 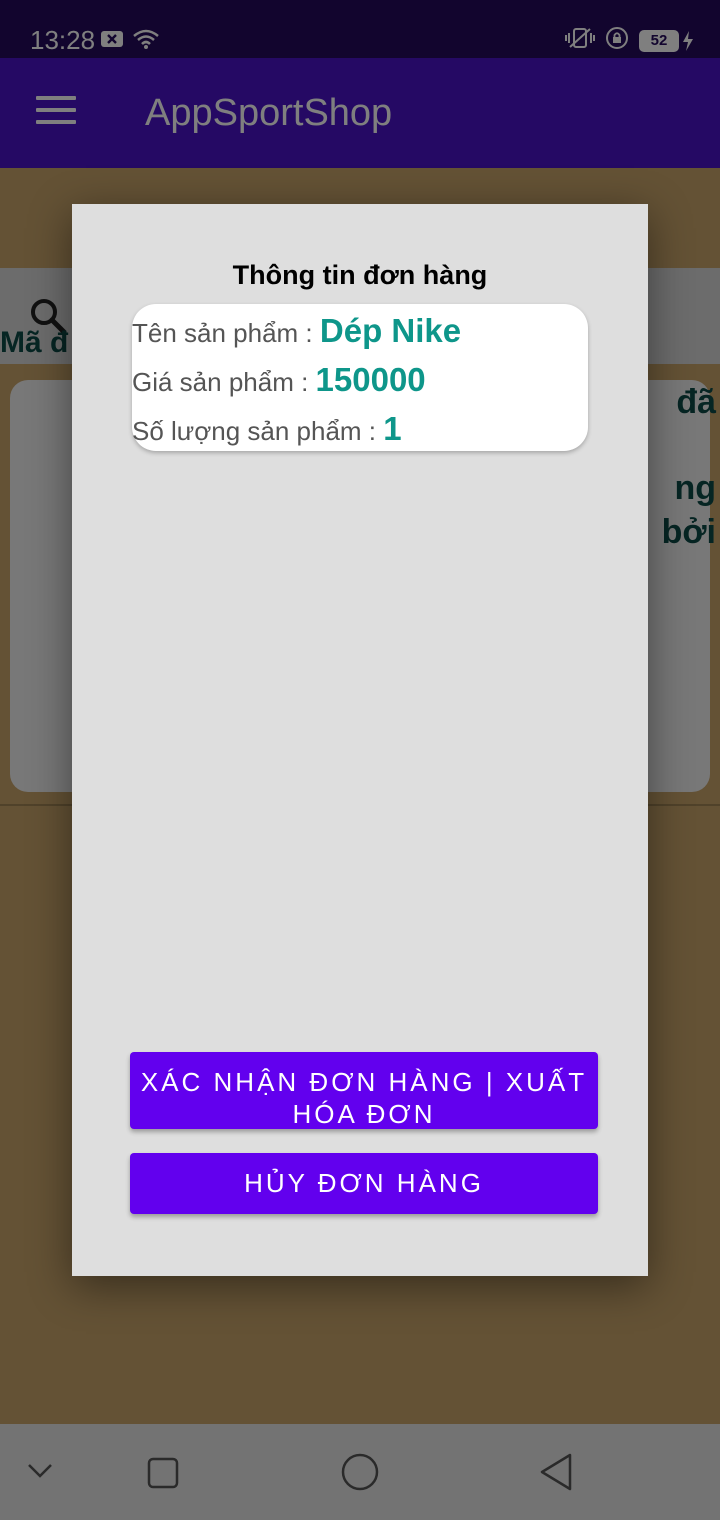 I want to click on price-value: 150000, so click(x=370, y=379).